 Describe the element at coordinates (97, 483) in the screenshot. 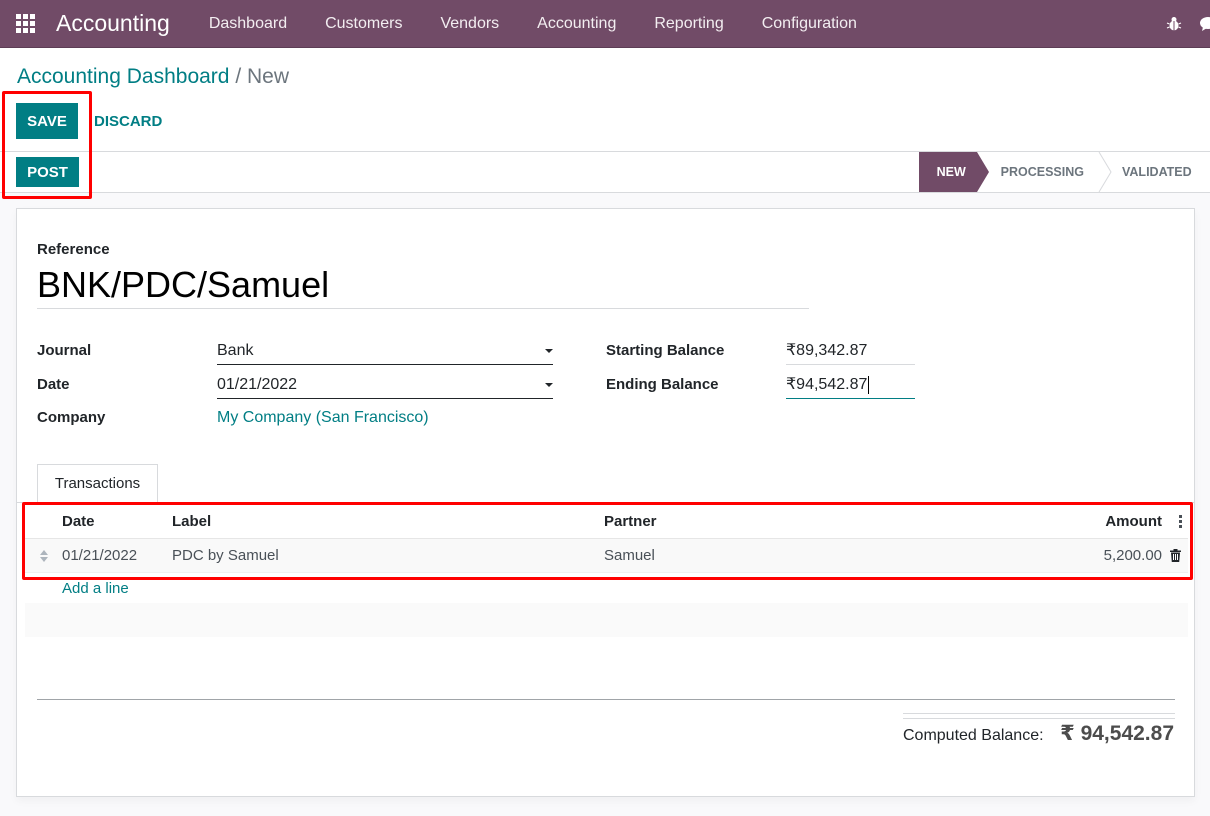

I see `tab-transactions: Transactions` at that location.